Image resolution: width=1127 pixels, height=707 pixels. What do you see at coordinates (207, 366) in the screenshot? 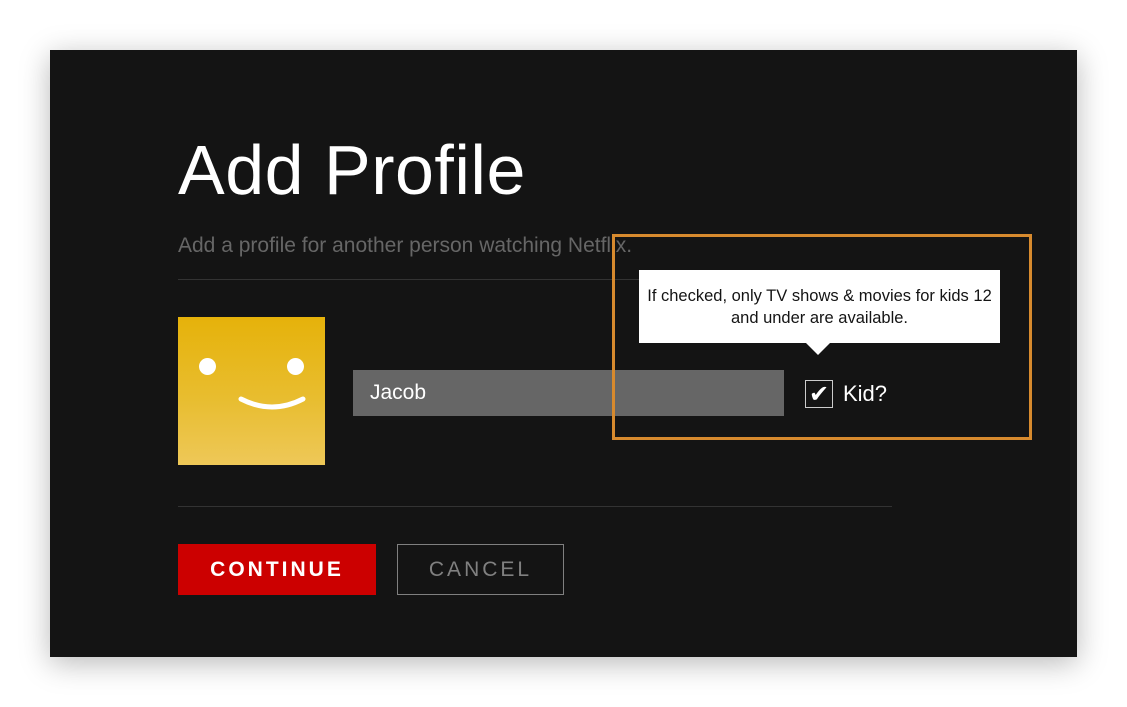
I see `avatar-left-eye` at bounding box center [207, 366].